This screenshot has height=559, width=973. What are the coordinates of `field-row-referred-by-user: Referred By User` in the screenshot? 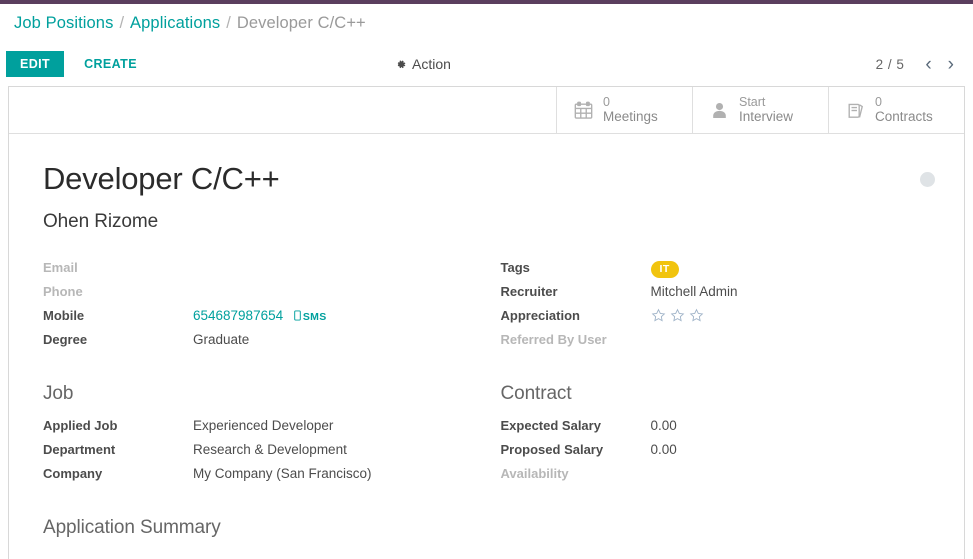 It's located at (710, 343).